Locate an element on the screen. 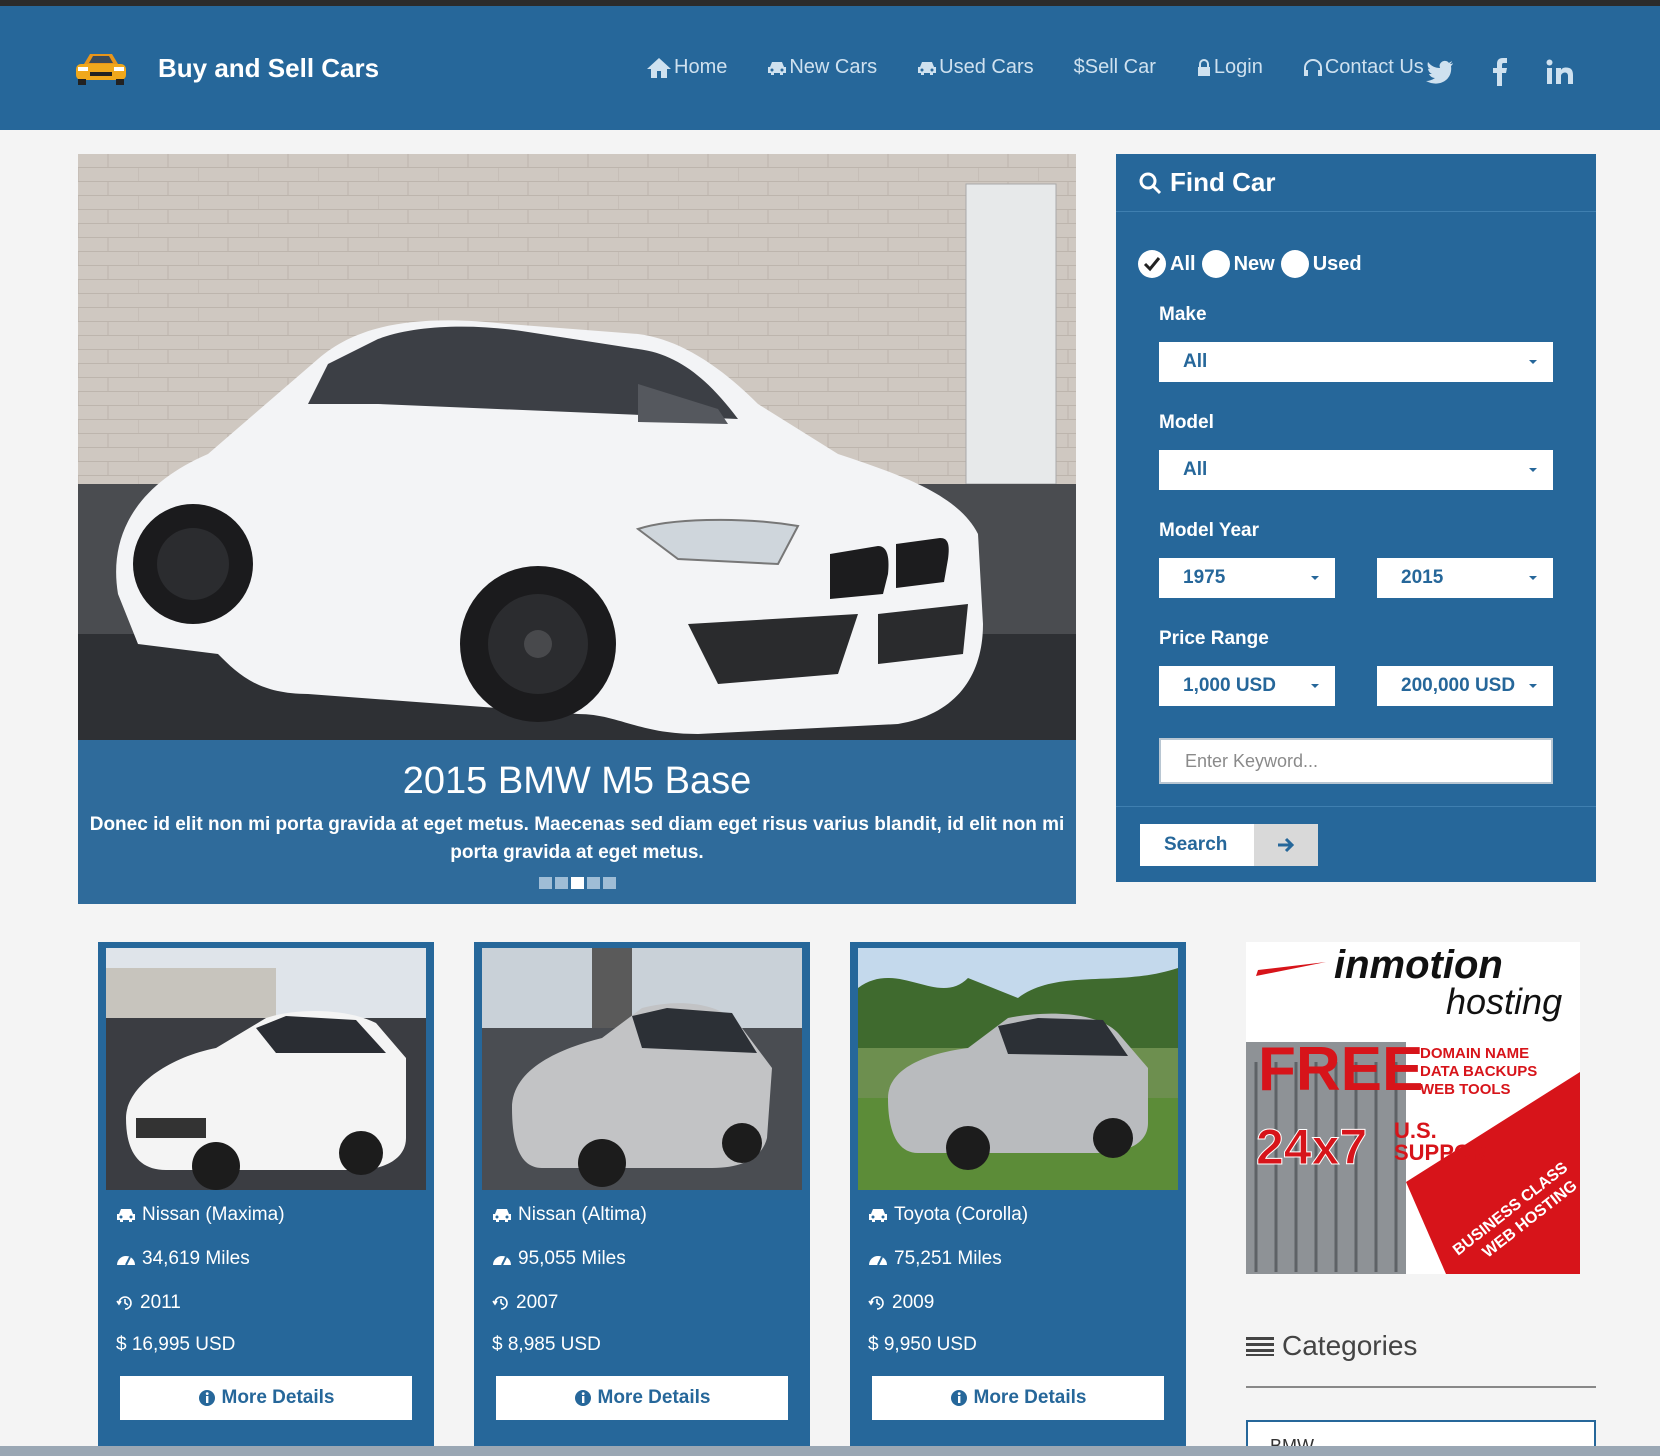 This screenshot has height=1456, width=1660. twitter-link is located at coordinates (1440, 72).